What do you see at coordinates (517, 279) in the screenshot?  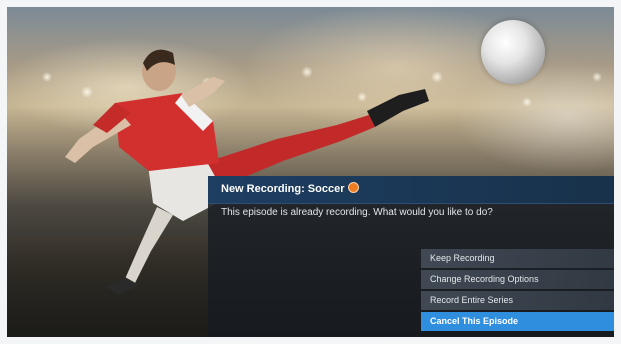 I see `option-change-recording-options: Change Recording Options` at bounding box center [517, 279].